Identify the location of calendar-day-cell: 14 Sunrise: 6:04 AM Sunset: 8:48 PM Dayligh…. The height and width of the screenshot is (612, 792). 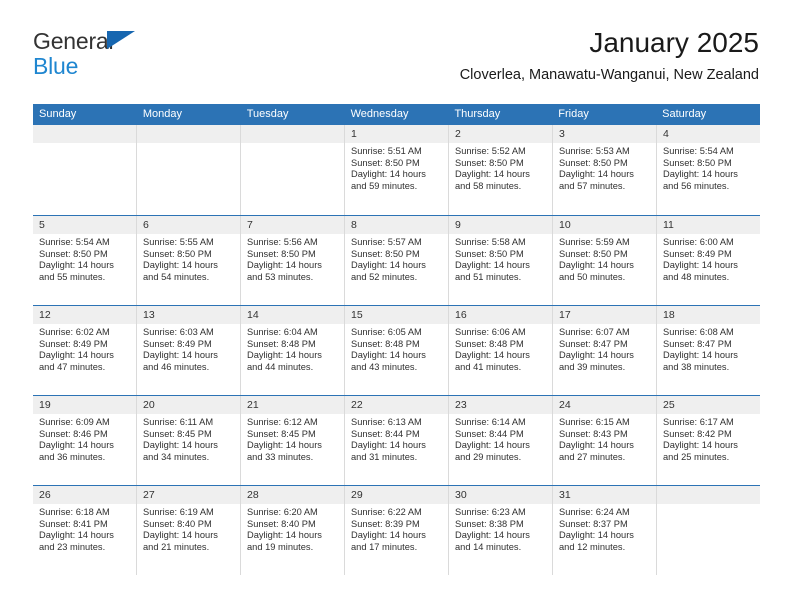
(292, 350).